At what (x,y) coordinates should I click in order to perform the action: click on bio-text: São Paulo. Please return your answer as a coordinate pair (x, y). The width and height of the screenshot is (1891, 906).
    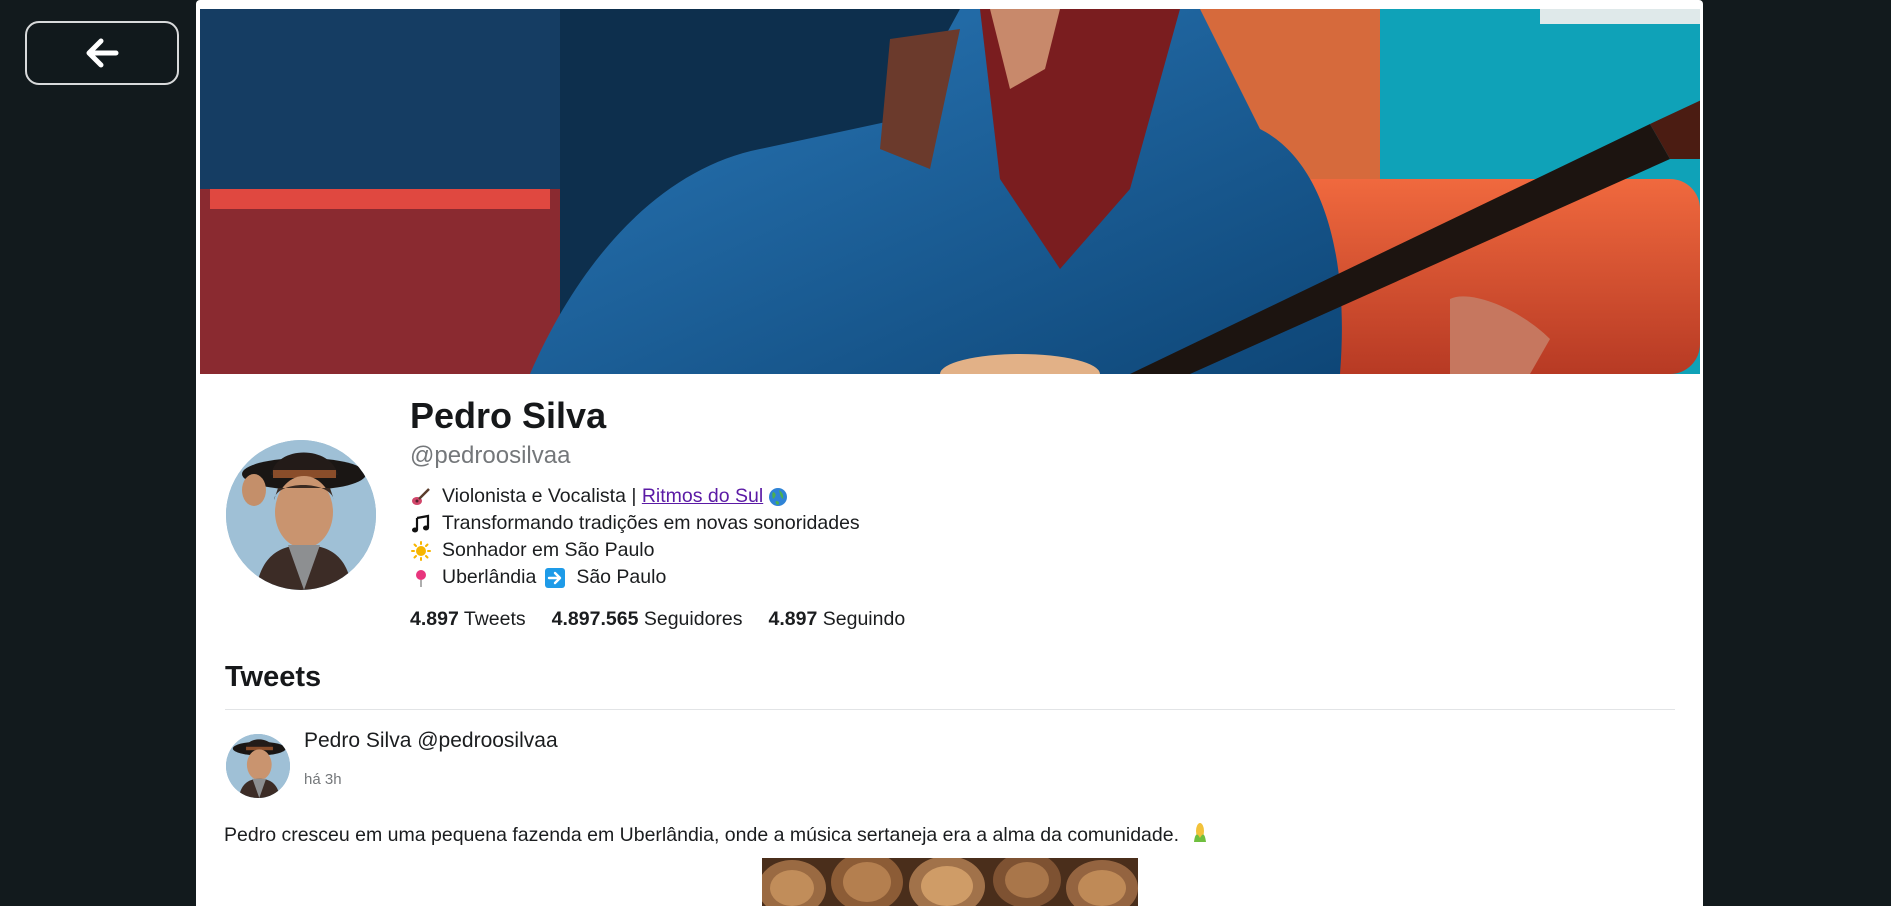
    Looking at the image, I should click on (621, 577).